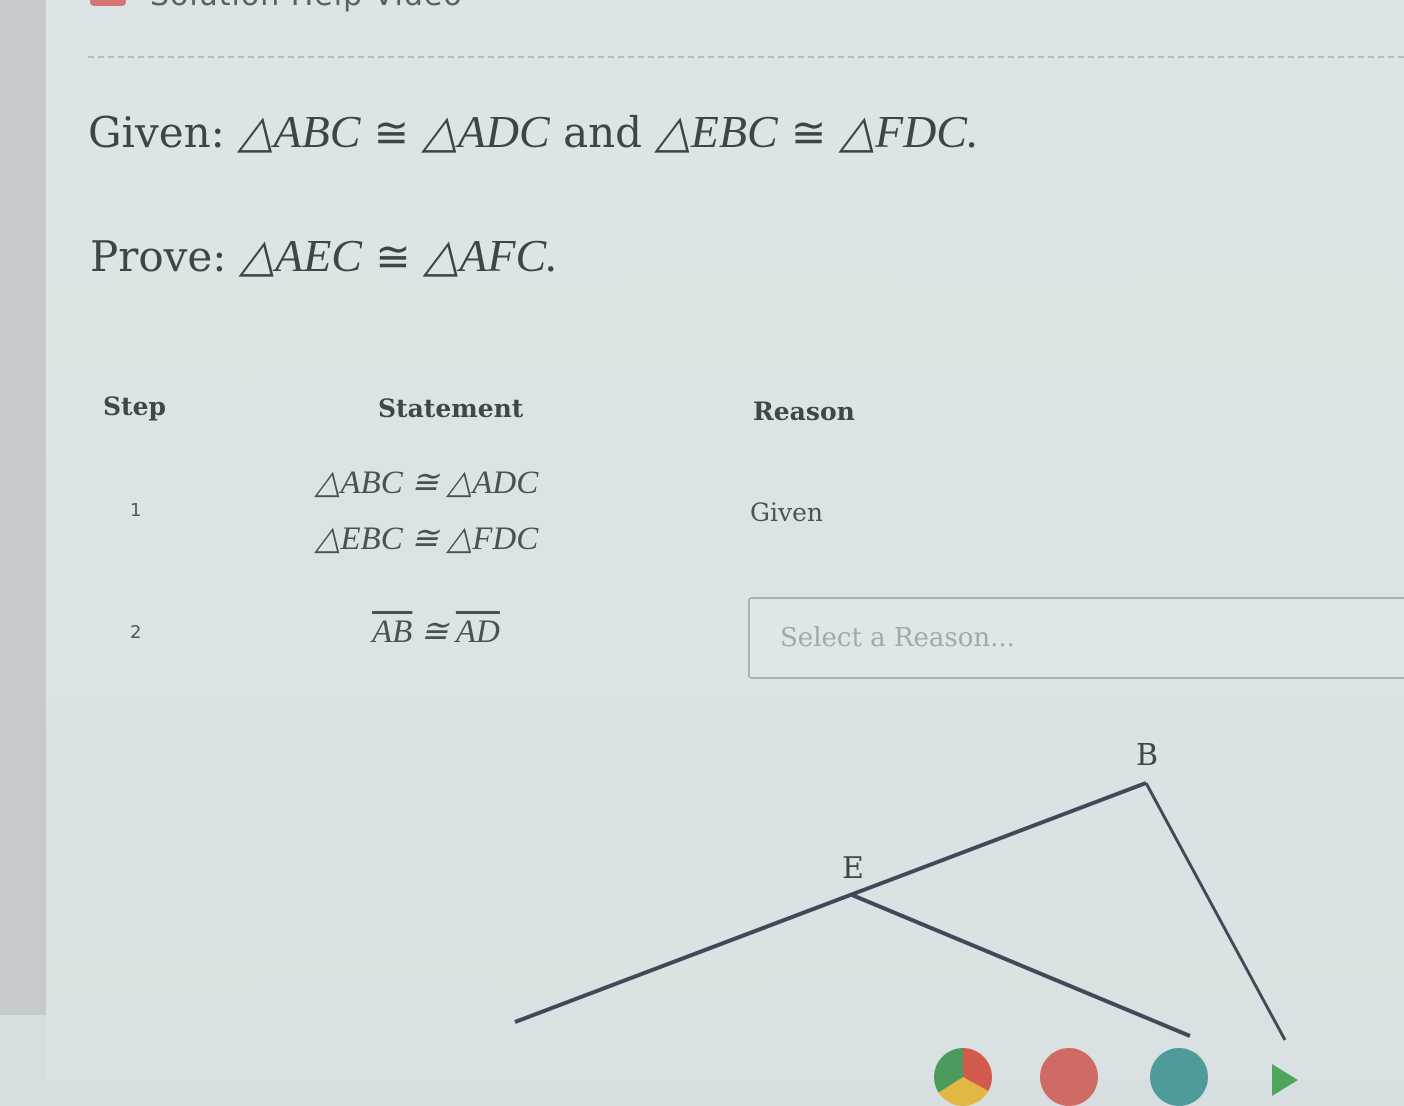  Describe the element at coordinates (427, 483) in the screenshot. I see `statement-text: △ABC ≅ △ADC` at that location.